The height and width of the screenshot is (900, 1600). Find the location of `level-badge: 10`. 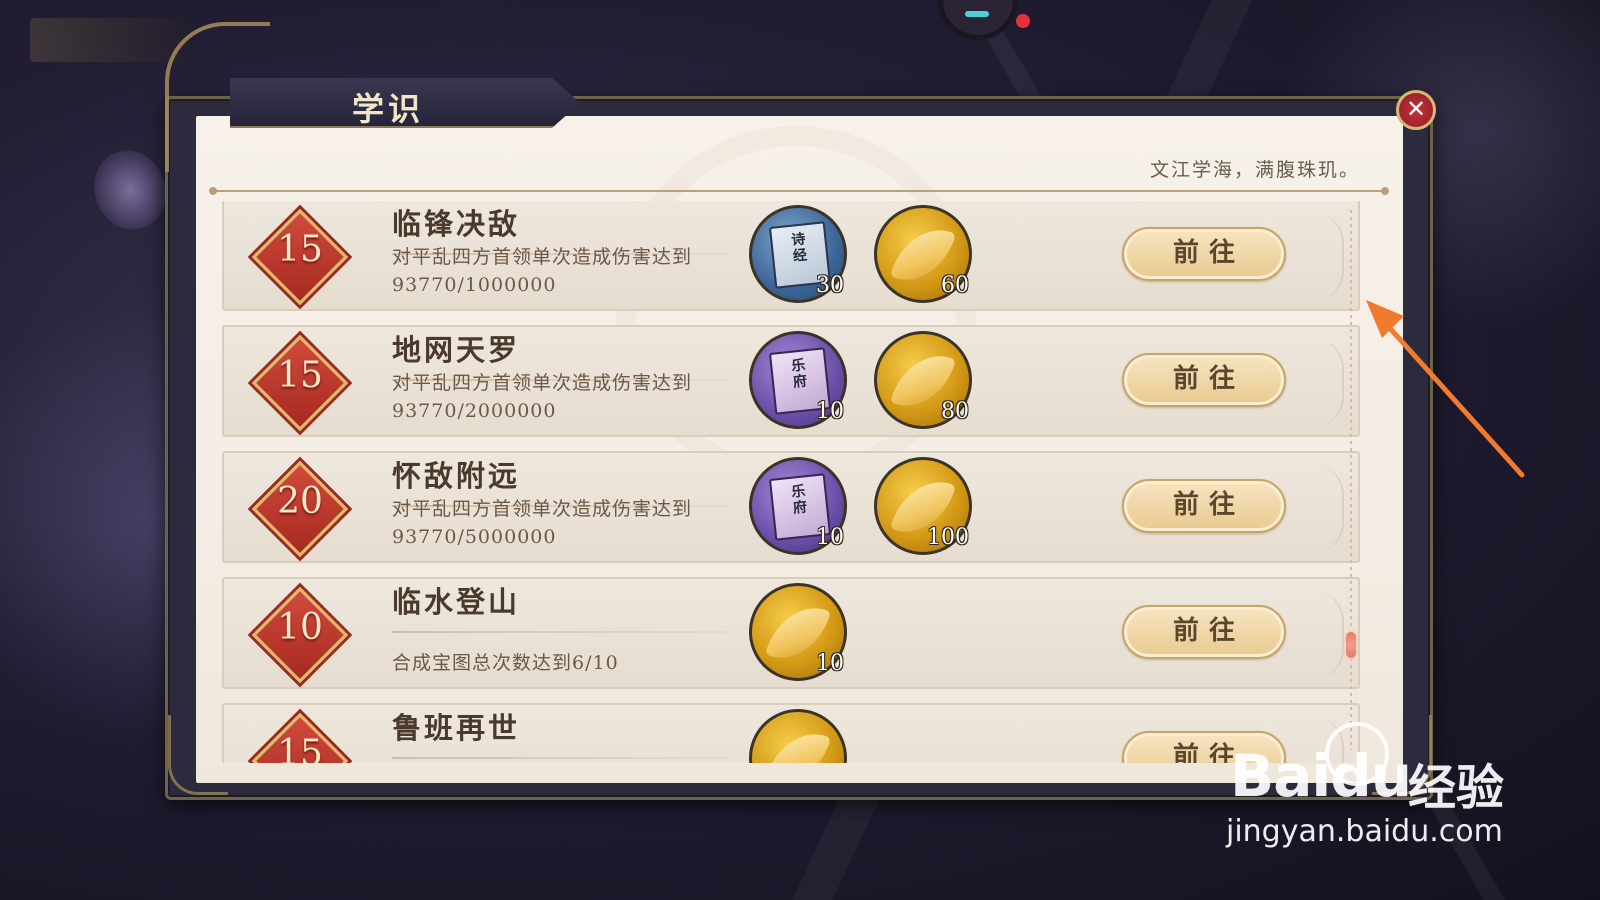

level-badge: 10 is located at coordinates (300, 635).